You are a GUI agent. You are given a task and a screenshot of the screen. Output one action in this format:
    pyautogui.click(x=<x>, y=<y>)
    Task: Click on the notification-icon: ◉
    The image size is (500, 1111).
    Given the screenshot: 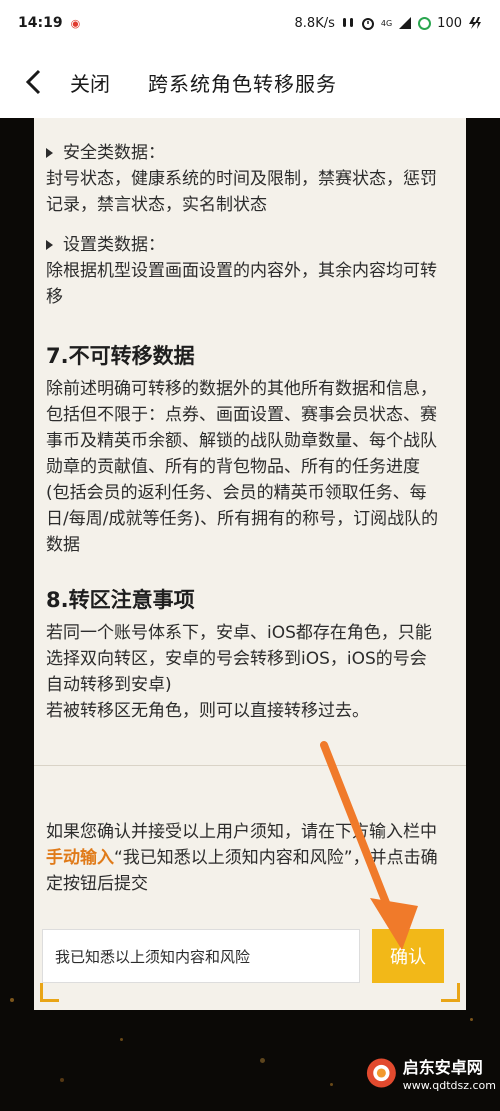 What is the action you would take?
    pyautogui.click(x=75, y=23)
    